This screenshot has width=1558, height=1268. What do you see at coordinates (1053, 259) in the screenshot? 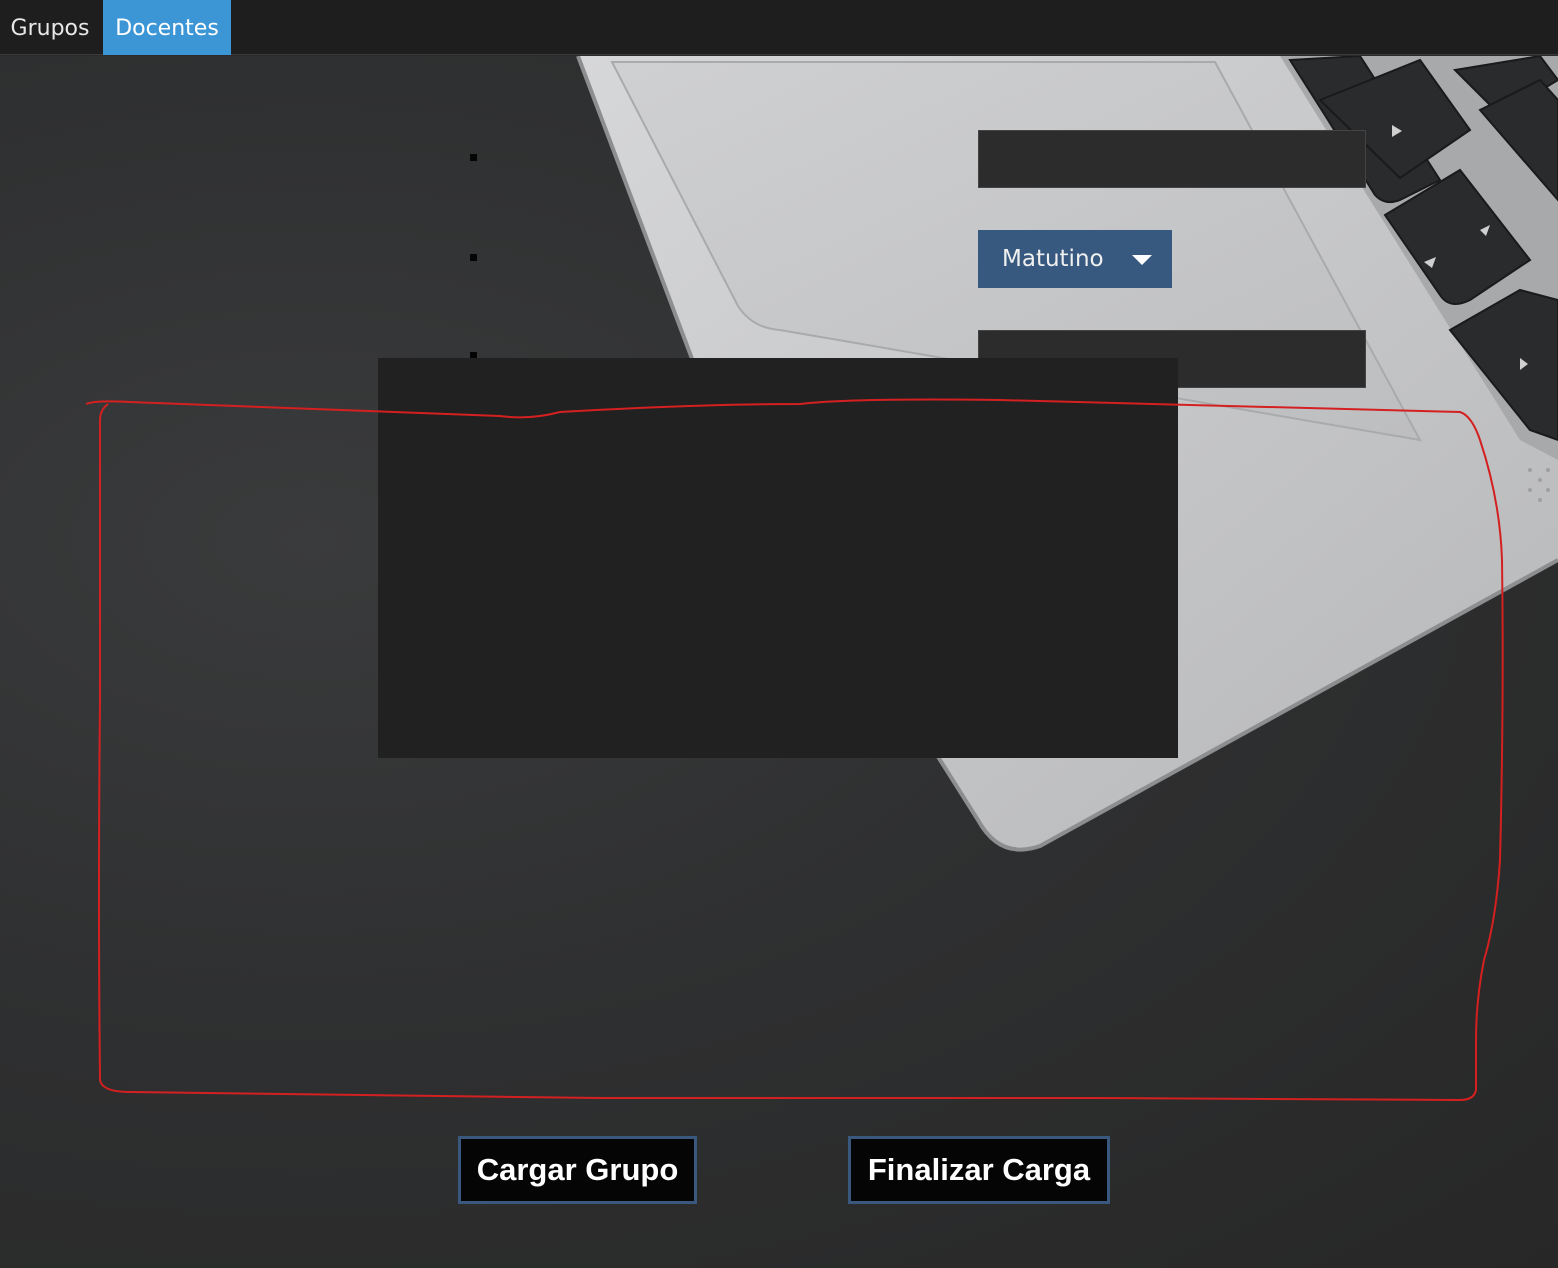
I see `shift-select-value: Matutino` at bounding box center [1053, 259].